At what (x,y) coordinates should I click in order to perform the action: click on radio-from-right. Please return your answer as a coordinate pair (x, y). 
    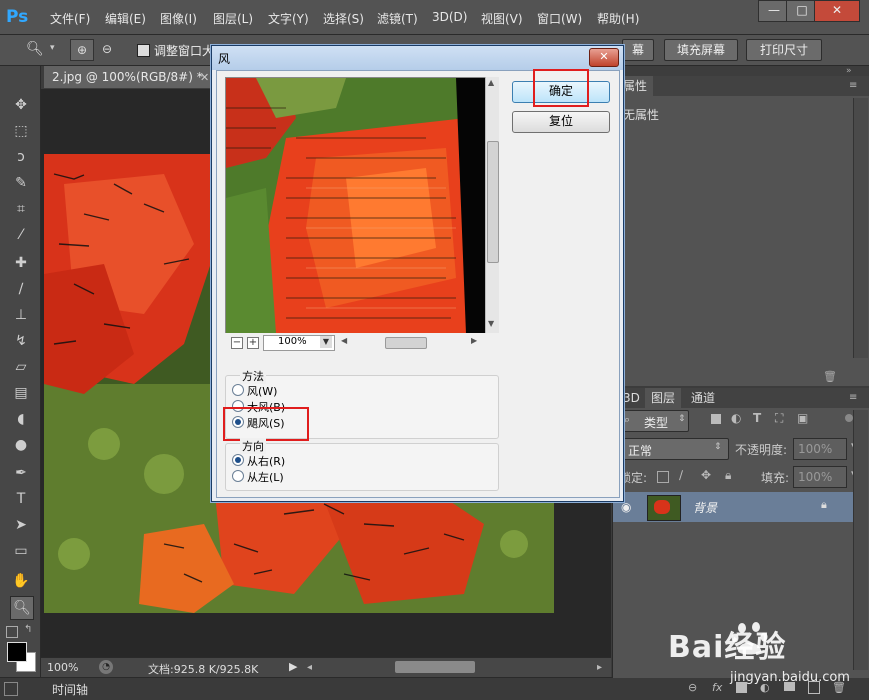
    Looking at the image, I should click on (238, 460).